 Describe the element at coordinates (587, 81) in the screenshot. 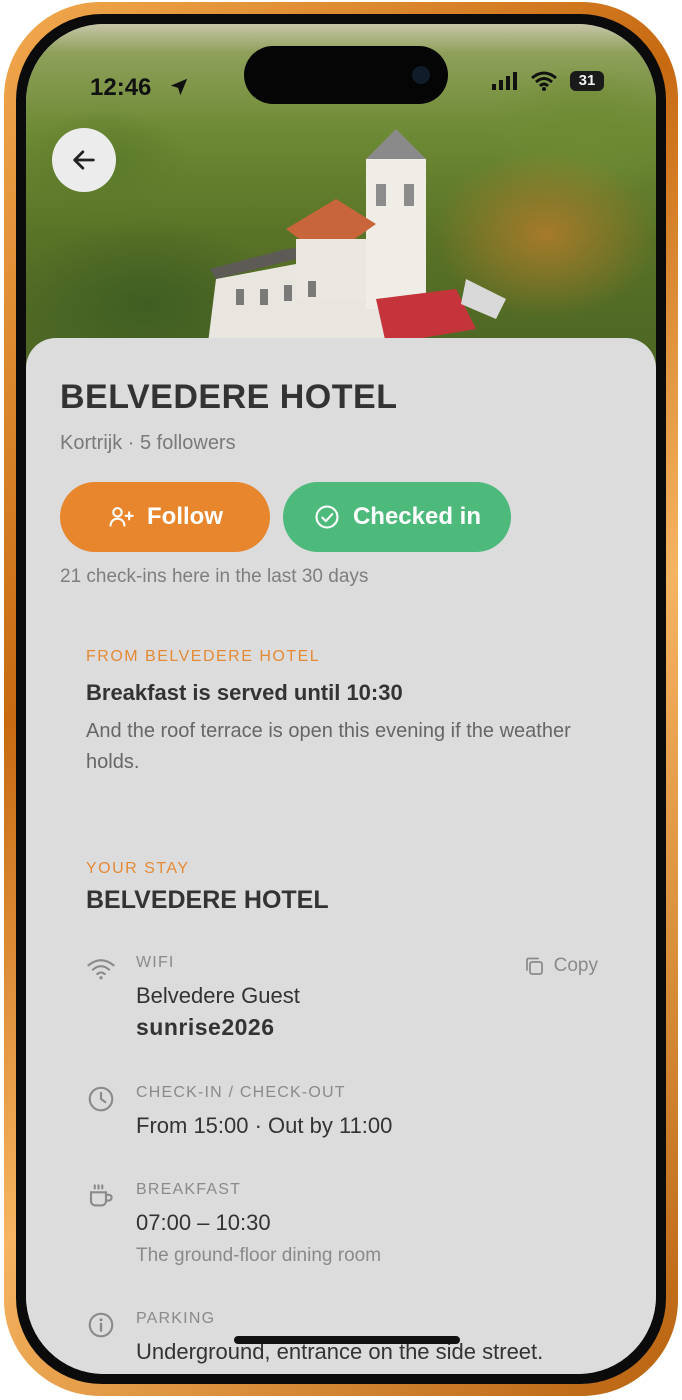

I see `battery-icon: 31` at that location.